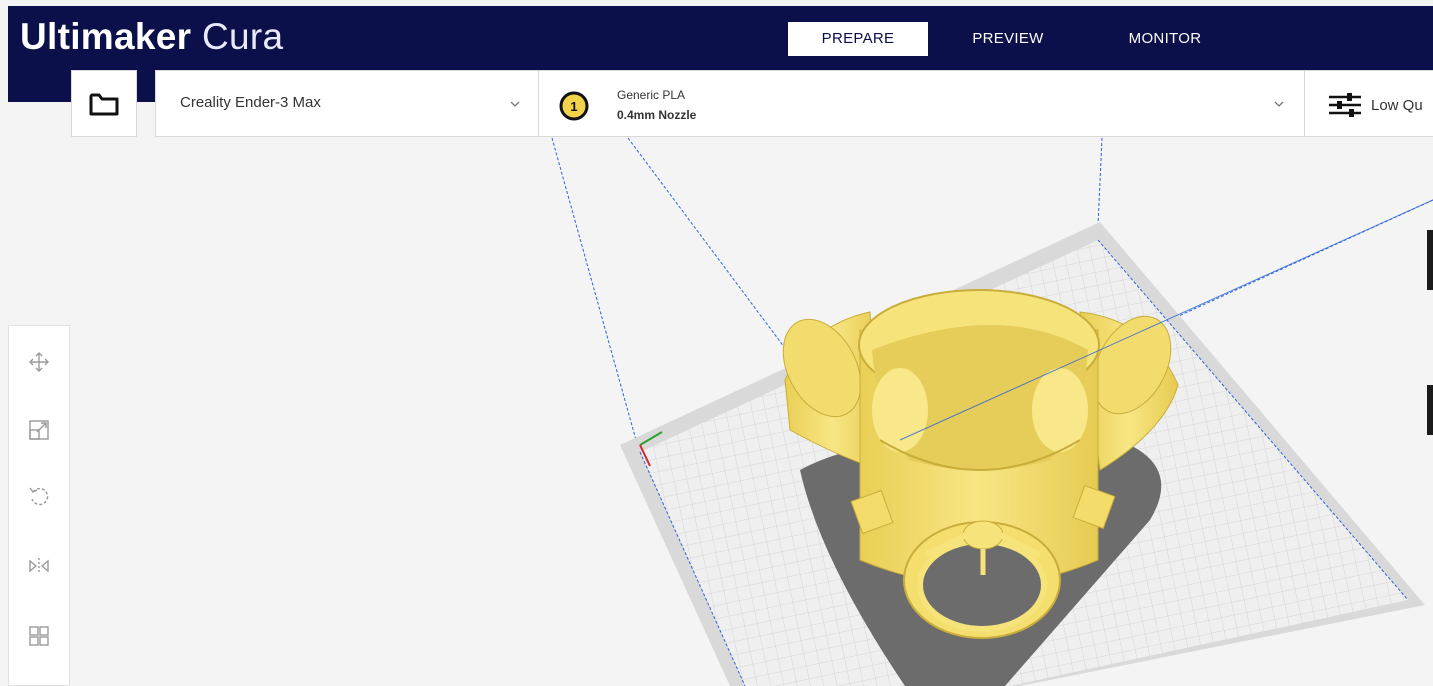 This screenshot has width=1433, height=686. I want to click on scale-icon, so click(39, 430).